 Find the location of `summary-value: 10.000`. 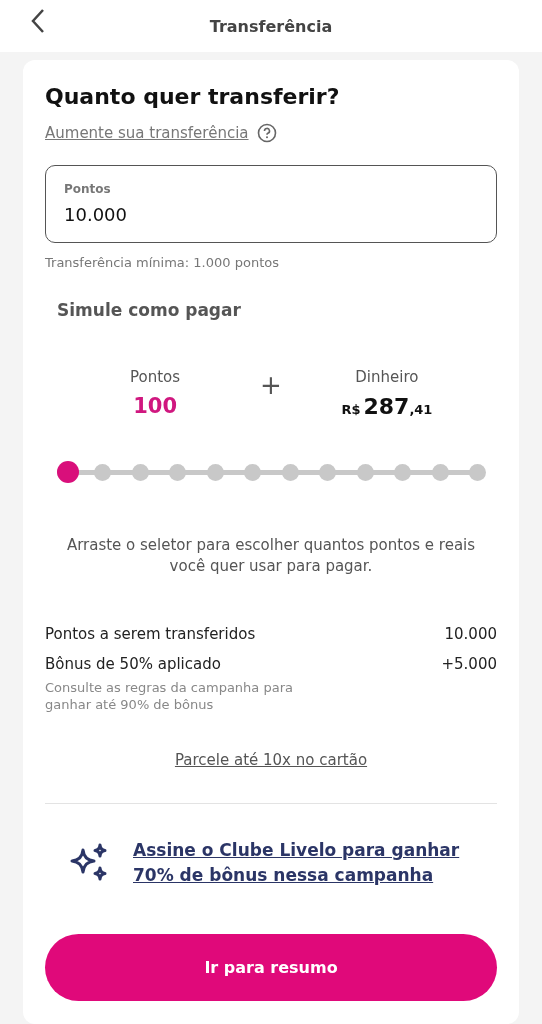

summary-value: 10.000 is located at coordinates (470, 634).